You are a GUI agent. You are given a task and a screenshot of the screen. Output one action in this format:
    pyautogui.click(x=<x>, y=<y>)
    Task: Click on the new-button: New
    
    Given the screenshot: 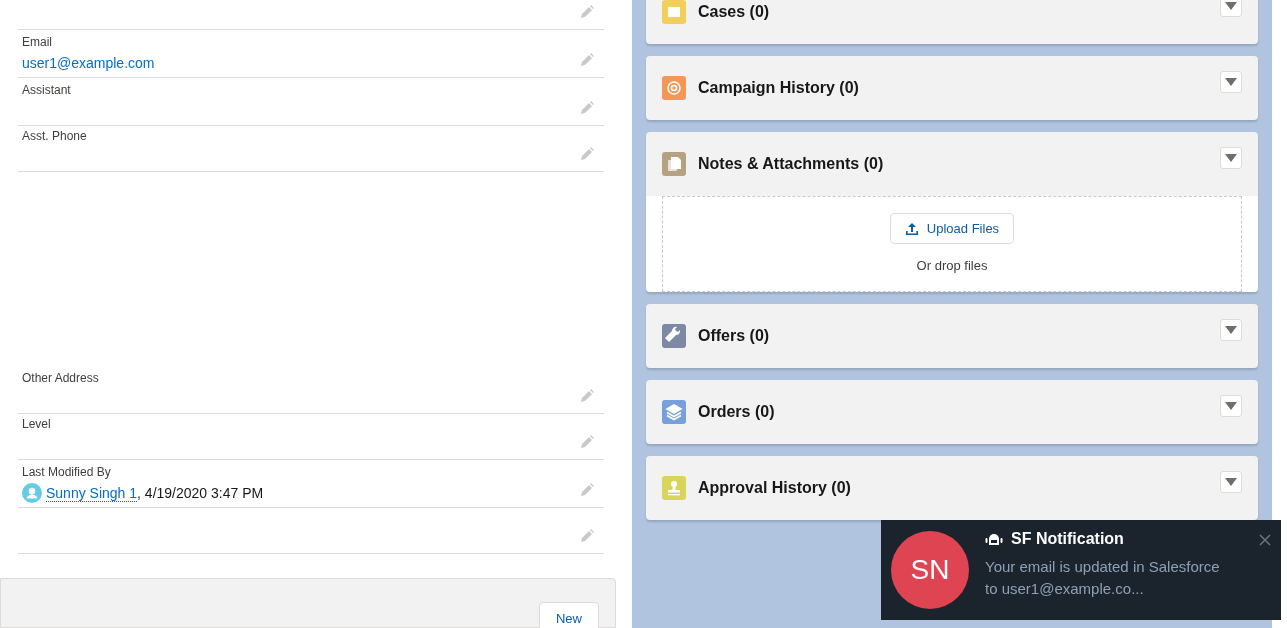 What is the action you would take?
    pyautogui.click(x=569, y=615)
    